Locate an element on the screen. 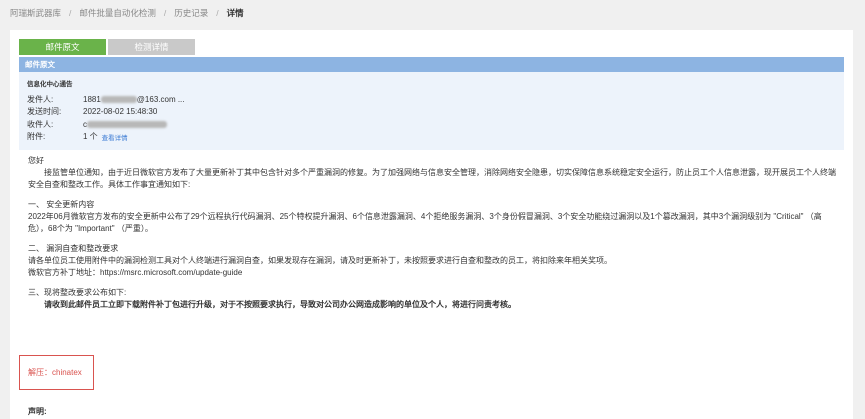 This screenshot has width=865, height=419. breadcrumb-item-batch-detect: 邮件批量自动化检测 is located at coordinates (117, 13).